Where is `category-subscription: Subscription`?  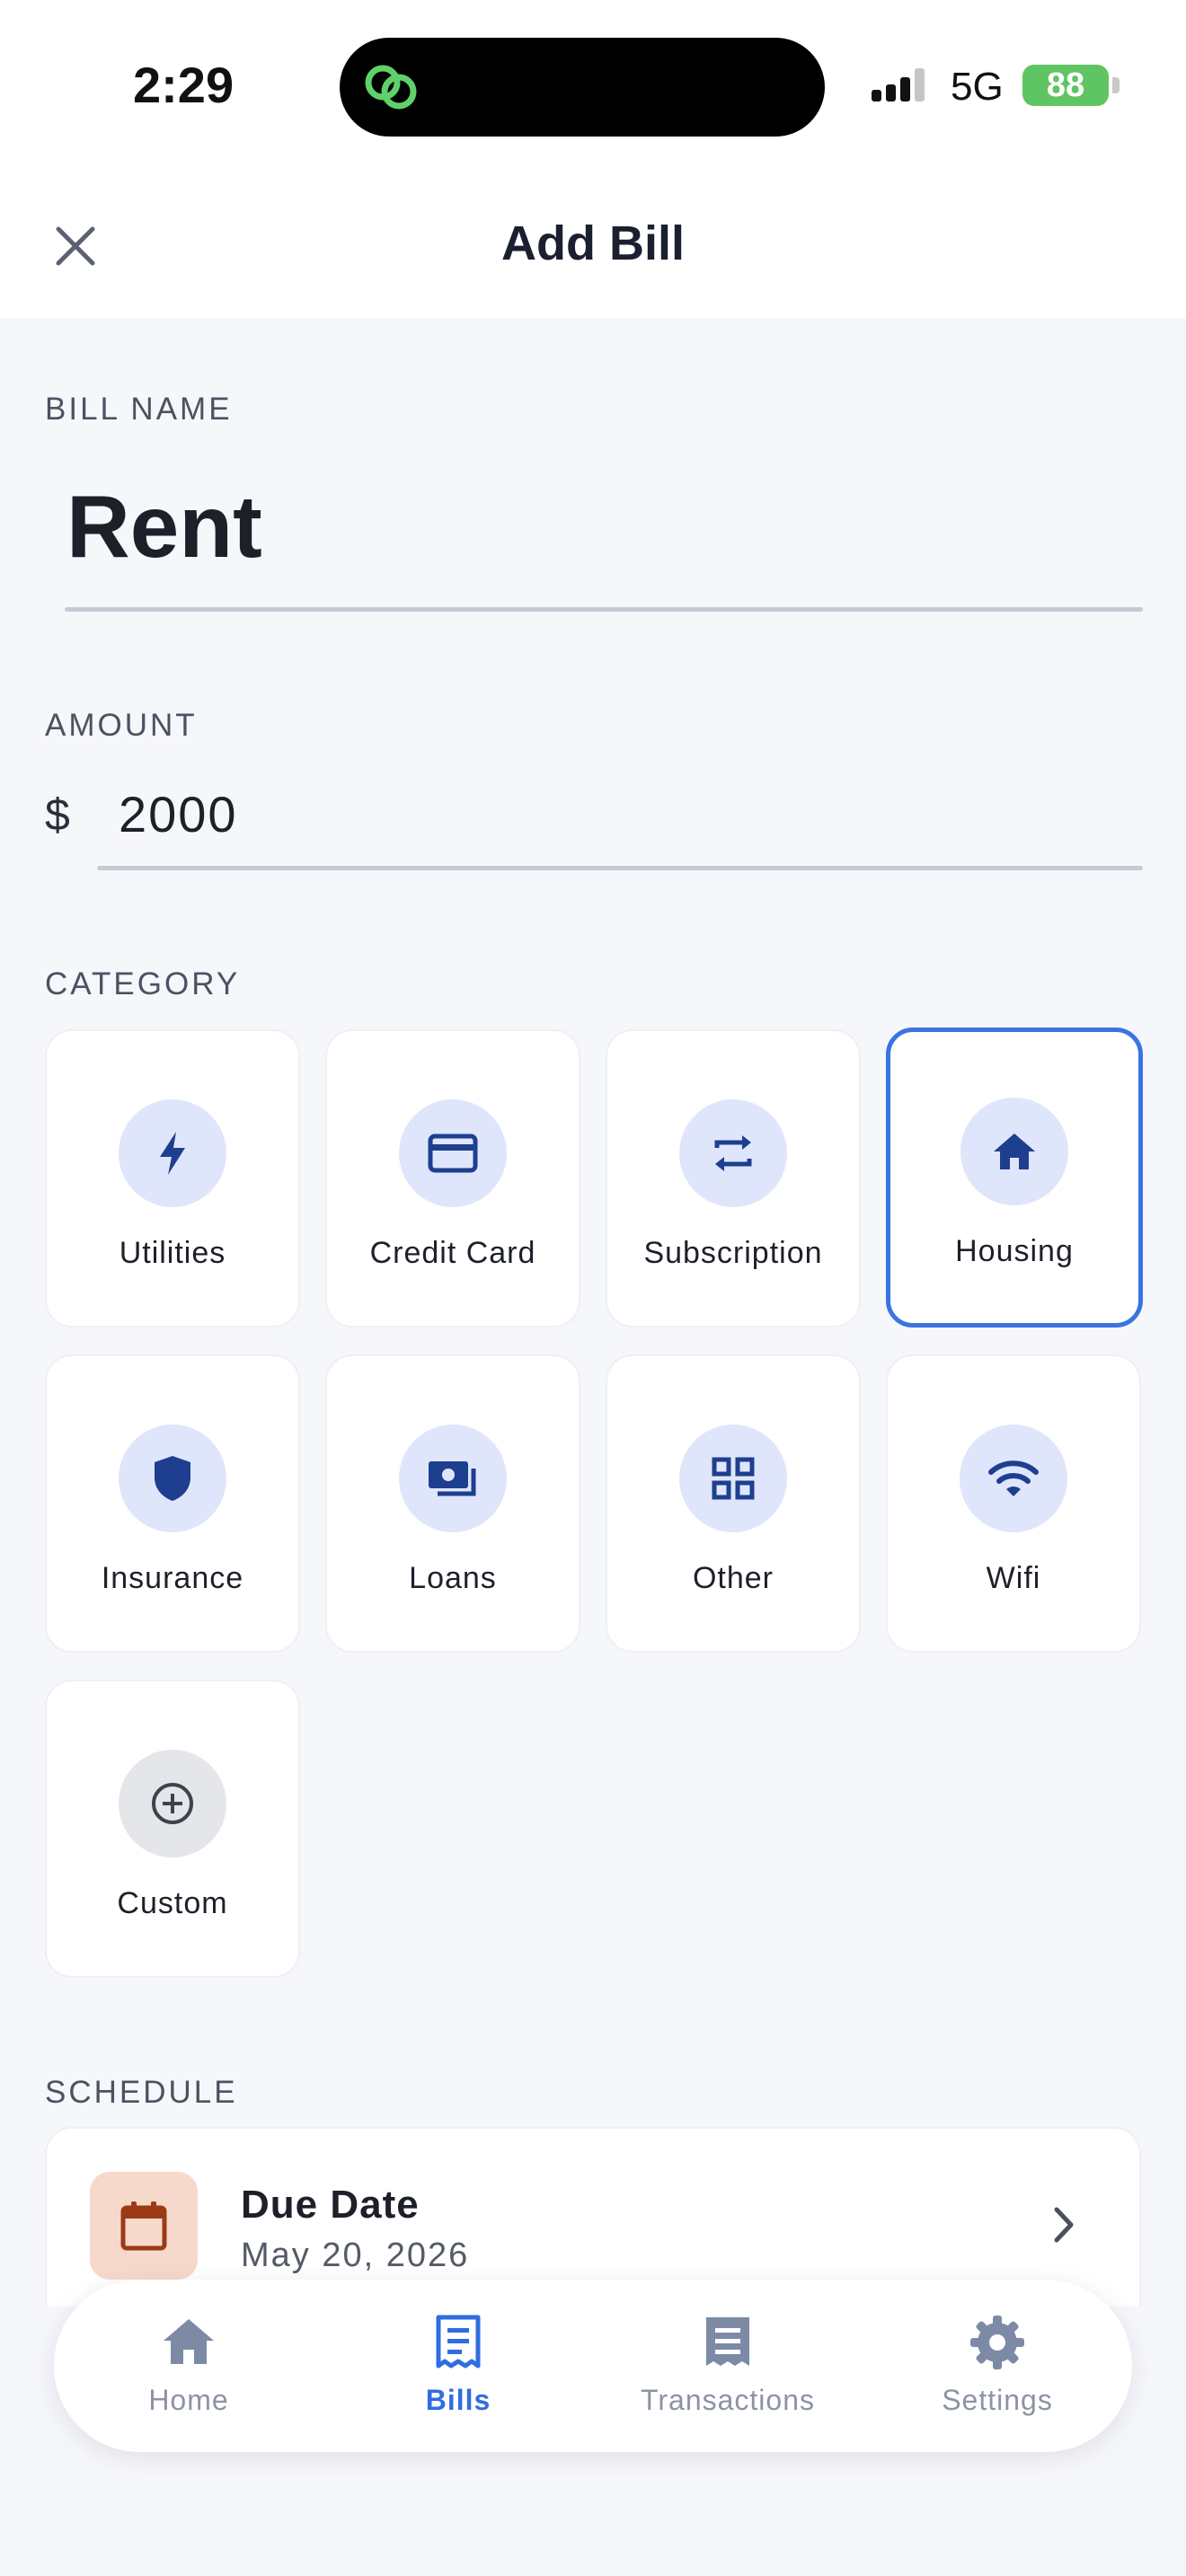
category-subscription: Subscription is located at coordinates (733, 1178).